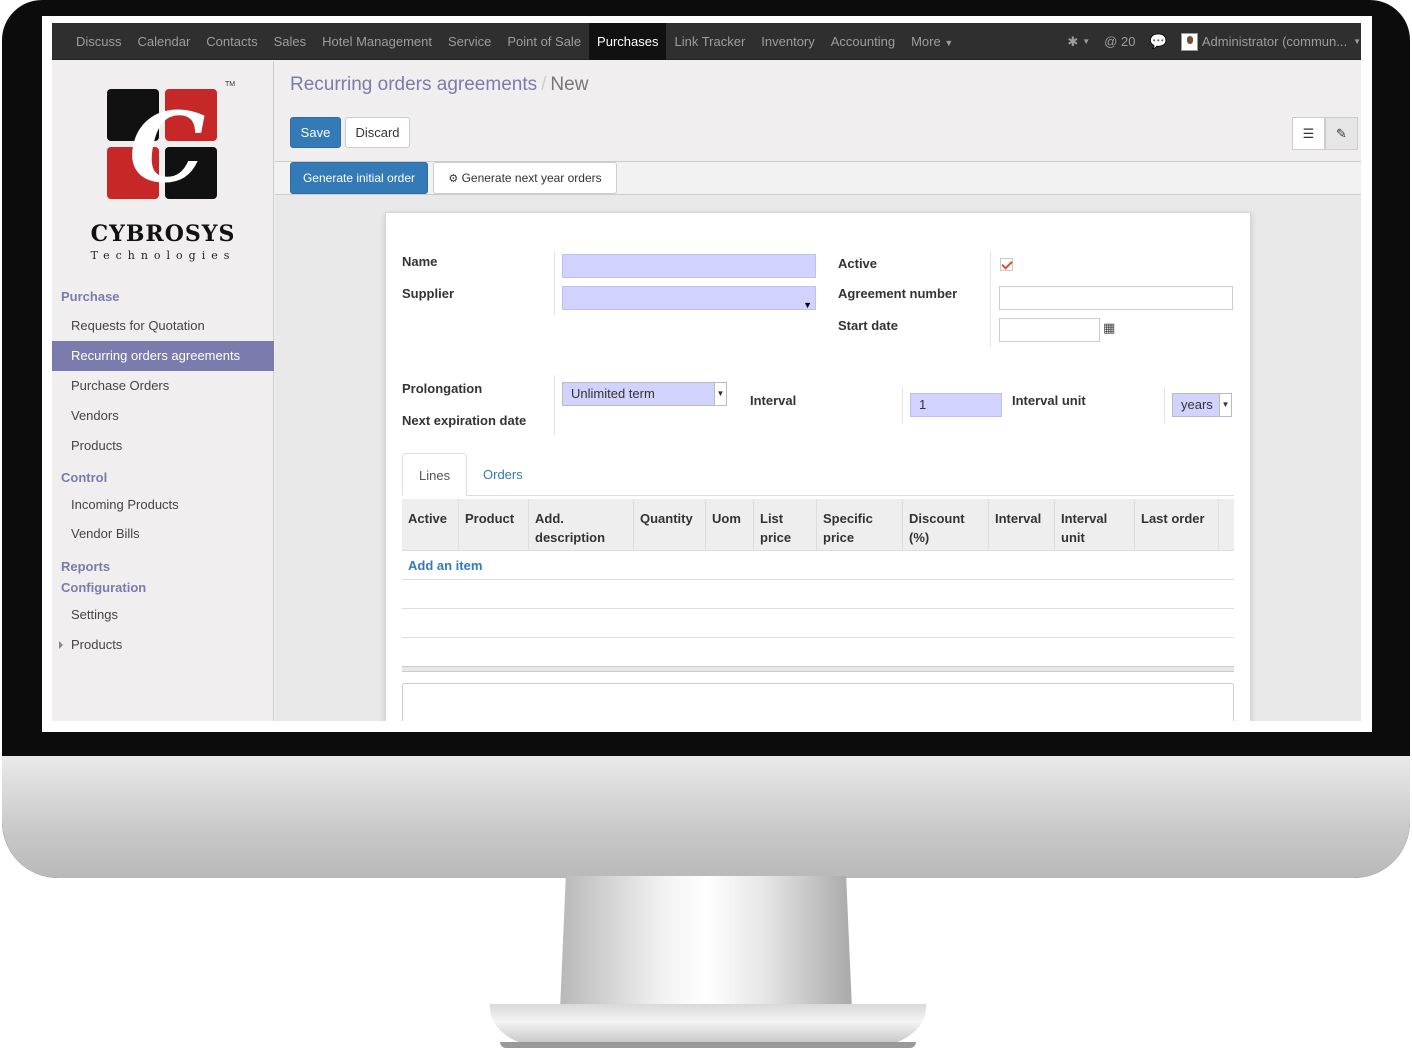 The height and width of the screenshot is (1052, 1412). I want to click on col-list-price: List price, so click(785, 525).